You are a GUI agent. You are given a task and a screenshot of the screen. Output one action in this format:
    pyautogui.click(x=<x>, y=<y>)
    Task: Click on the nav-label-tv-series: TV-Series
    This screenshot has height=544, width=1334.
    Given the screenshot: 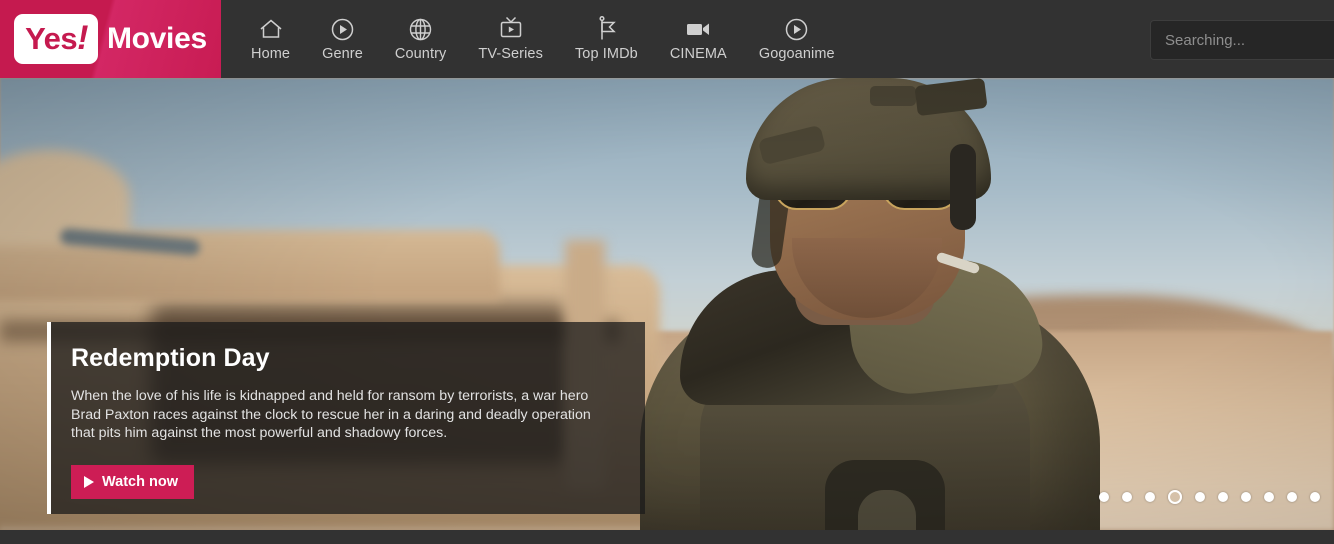 What is the action you would take?
    pyautogui.click(x=510, y=54)
    